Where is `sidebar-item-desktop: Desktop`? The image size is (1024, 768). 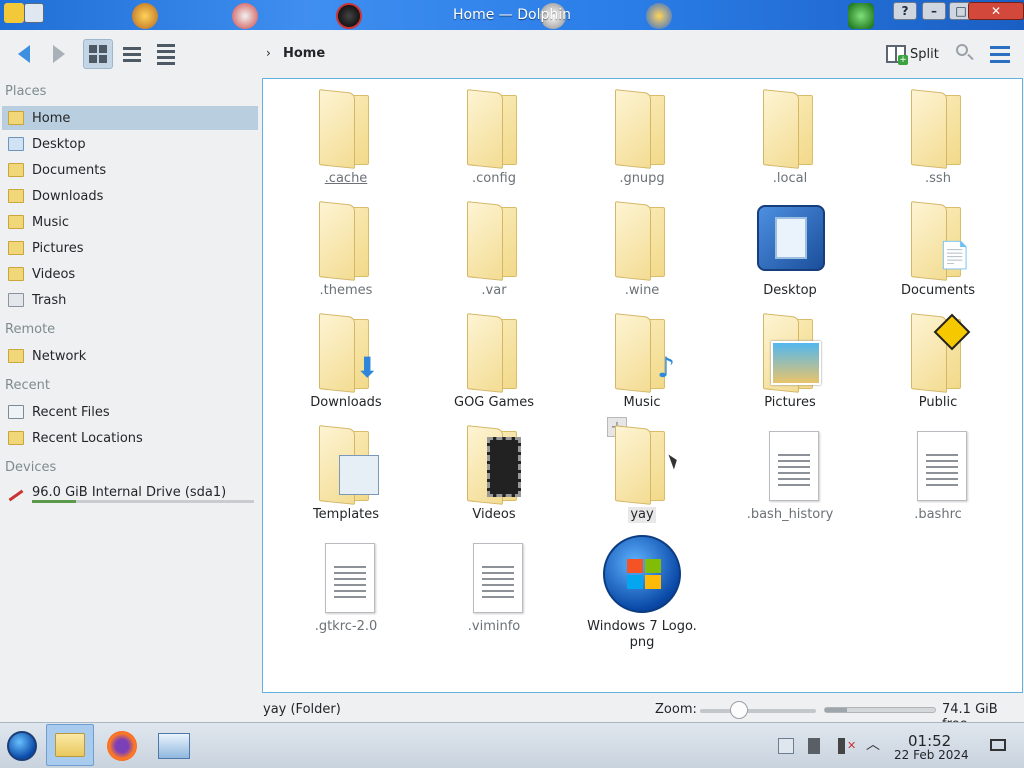
sidebar-item-desktop: Desktop is located at coordinates (130, 144).